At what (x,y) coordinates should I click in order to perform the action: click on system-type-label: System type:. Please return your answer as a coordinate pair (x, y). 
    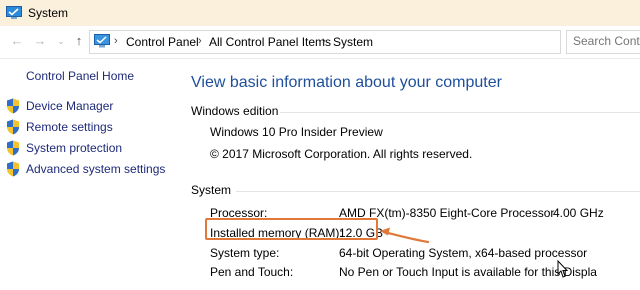
    Looking at the image, I should click on (245, 253).